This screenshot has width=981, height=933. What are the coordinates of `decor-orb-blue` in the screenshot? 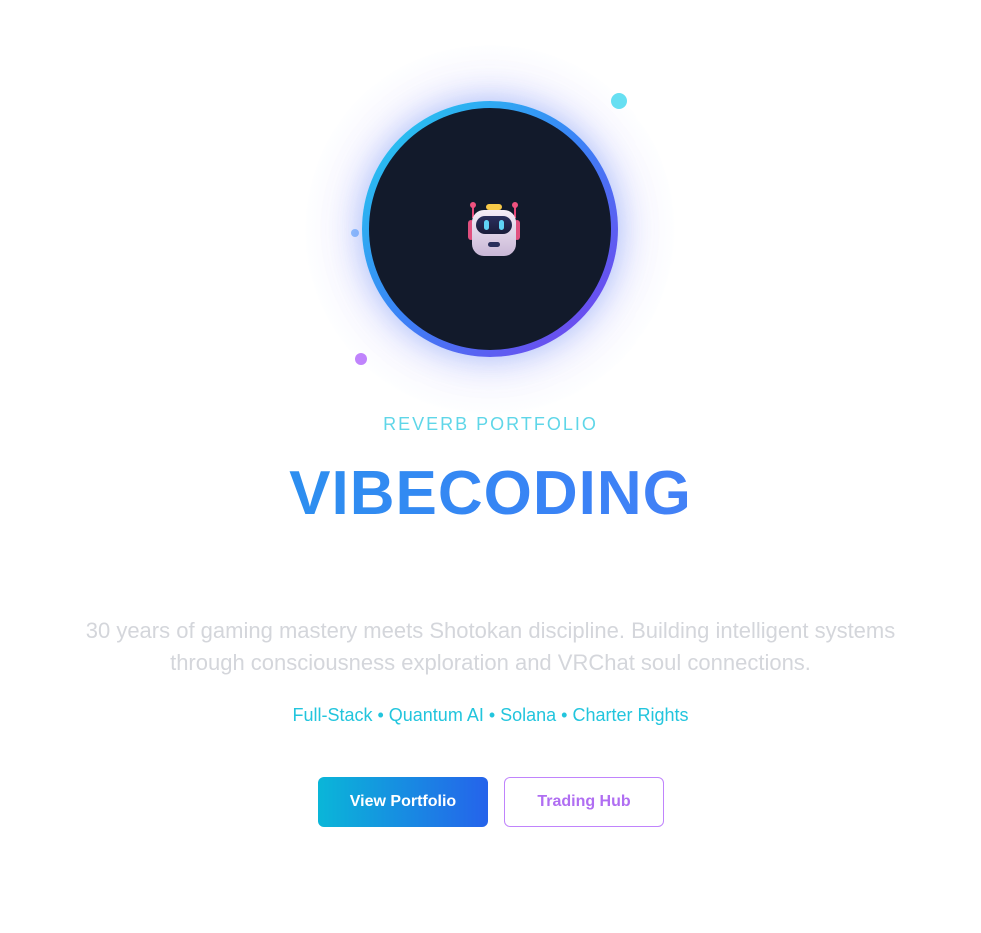 It's located at (355, 233).